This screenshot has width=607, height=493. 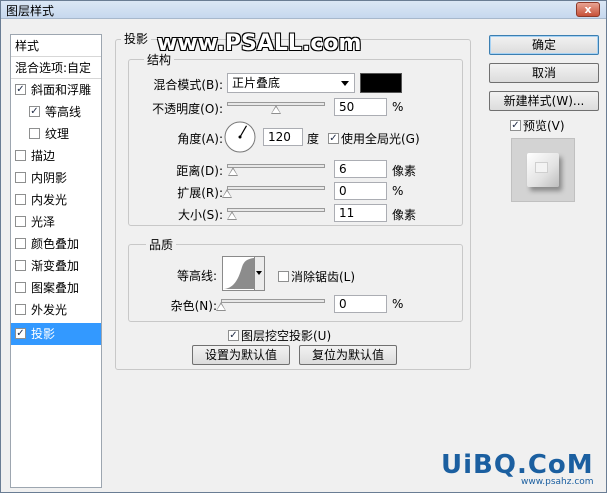 I want to click on antialias-checkbox, so click(x=283, y=276).